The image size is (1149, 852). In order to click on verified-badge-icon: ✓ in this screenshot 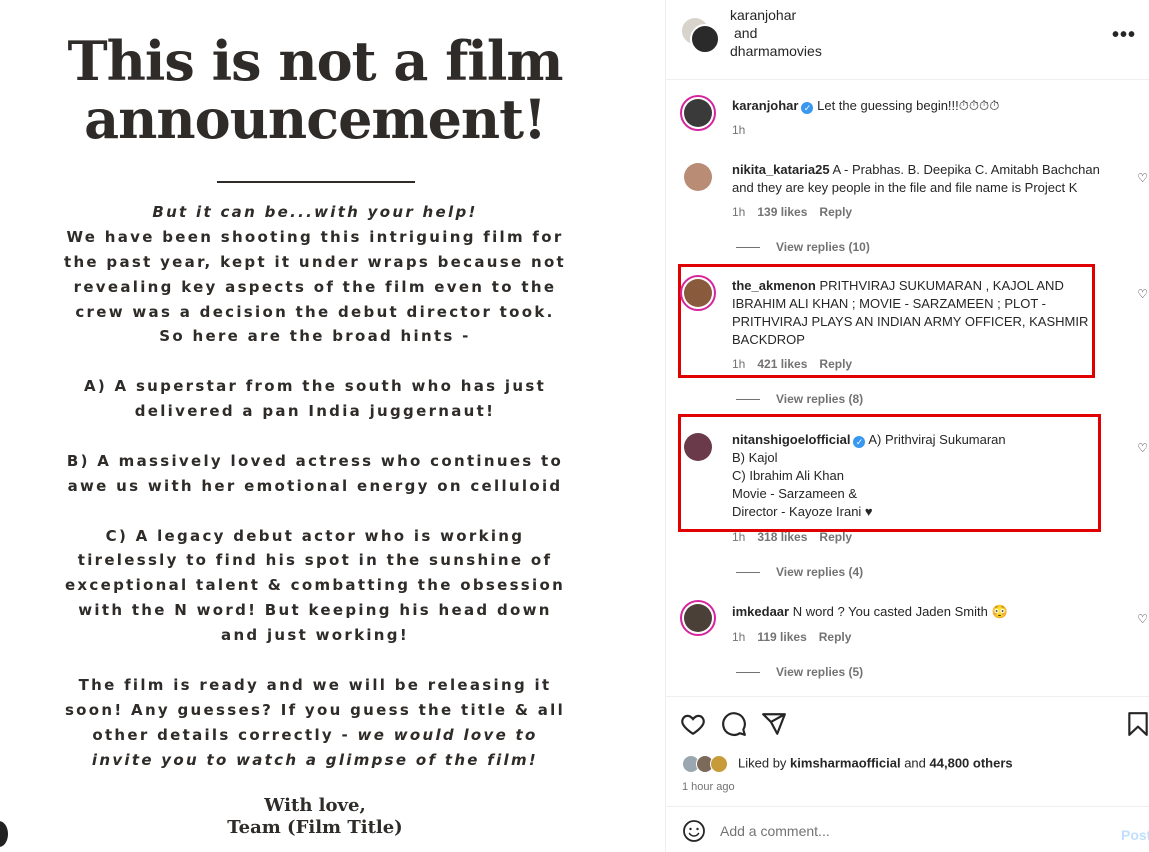, I will do `click(807, 108)`.